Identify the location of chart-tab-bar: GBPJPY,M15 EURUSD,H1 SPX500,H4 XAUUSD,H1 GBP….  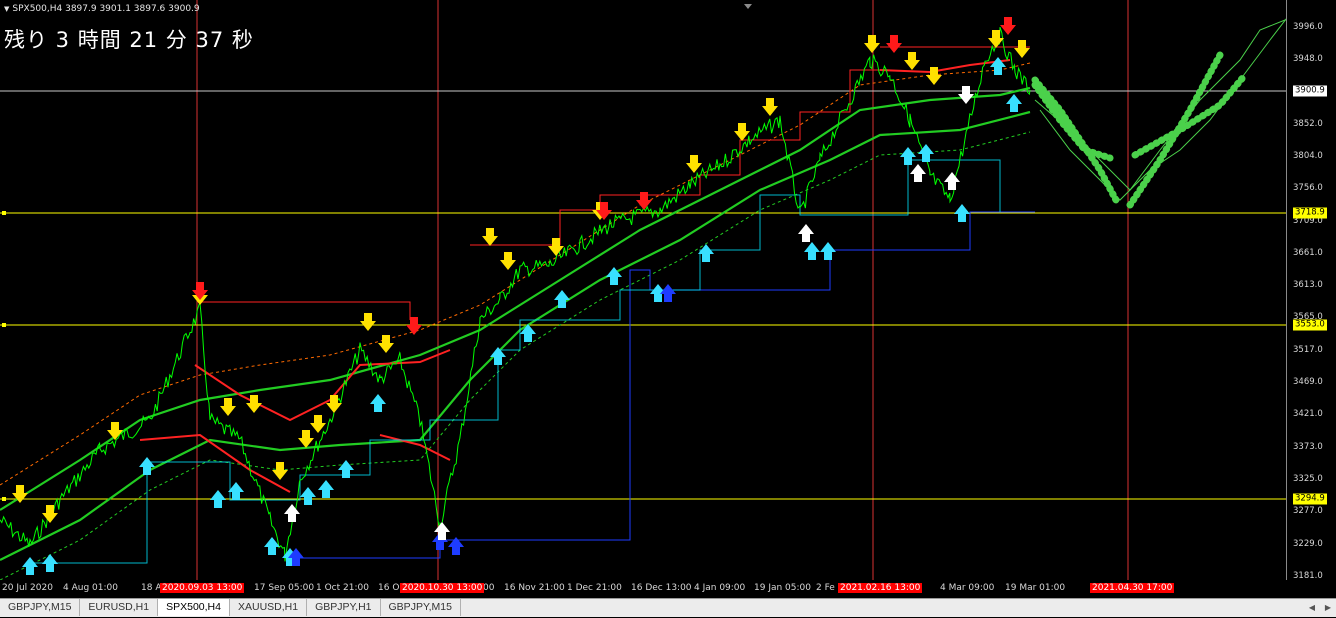
(668, 607).